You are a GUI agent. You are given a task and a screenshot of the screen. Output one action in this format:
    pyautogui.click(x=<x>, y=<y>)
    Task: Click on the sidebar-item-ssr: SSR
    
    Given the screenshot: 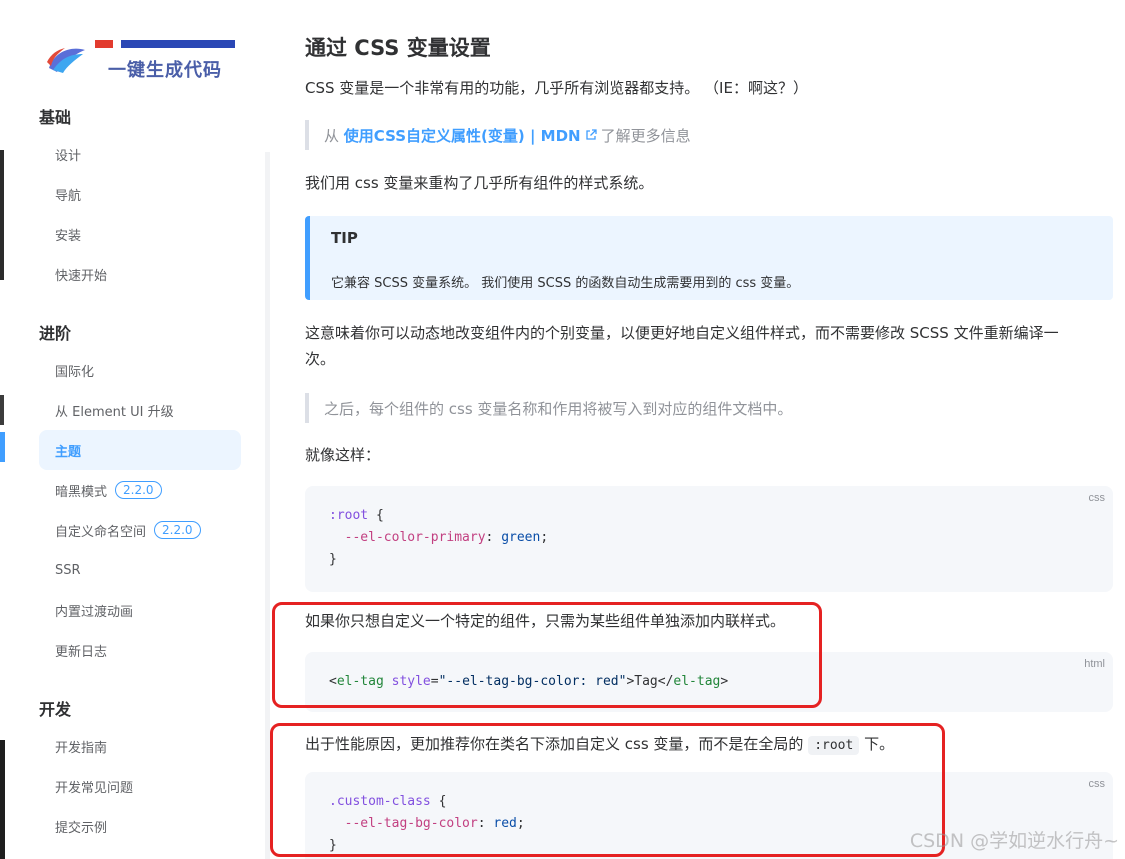 What is the action you would take?
    pyautogui.click(x=140, y=570)
    